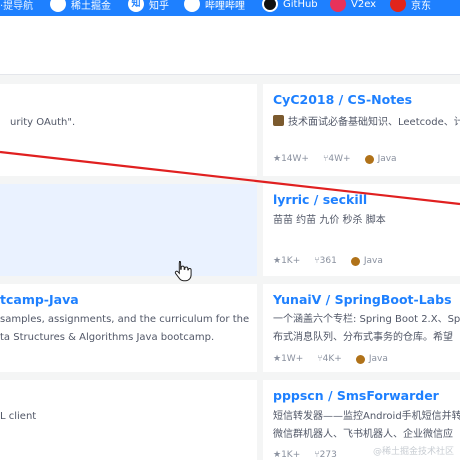 The width and height of the screenshot is (460, 460). I want to click on bookmark-zhihu: 知 知乎, so click(148, 7).